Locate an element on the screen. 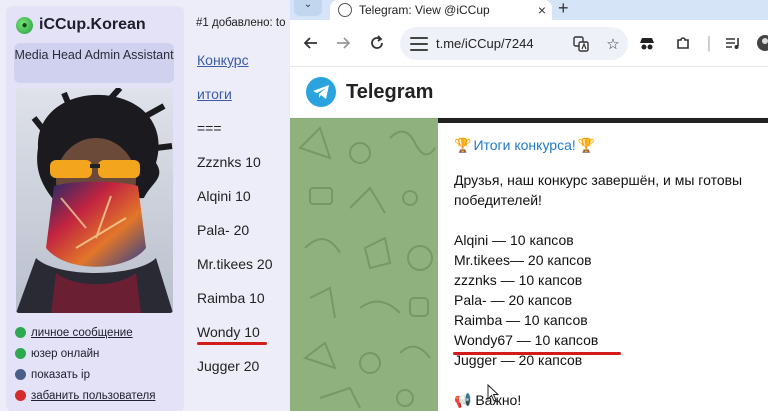 Image resolution: width=768 pixels, height=411 pixels. post-link: итоги is located at coordinates (242, 99).